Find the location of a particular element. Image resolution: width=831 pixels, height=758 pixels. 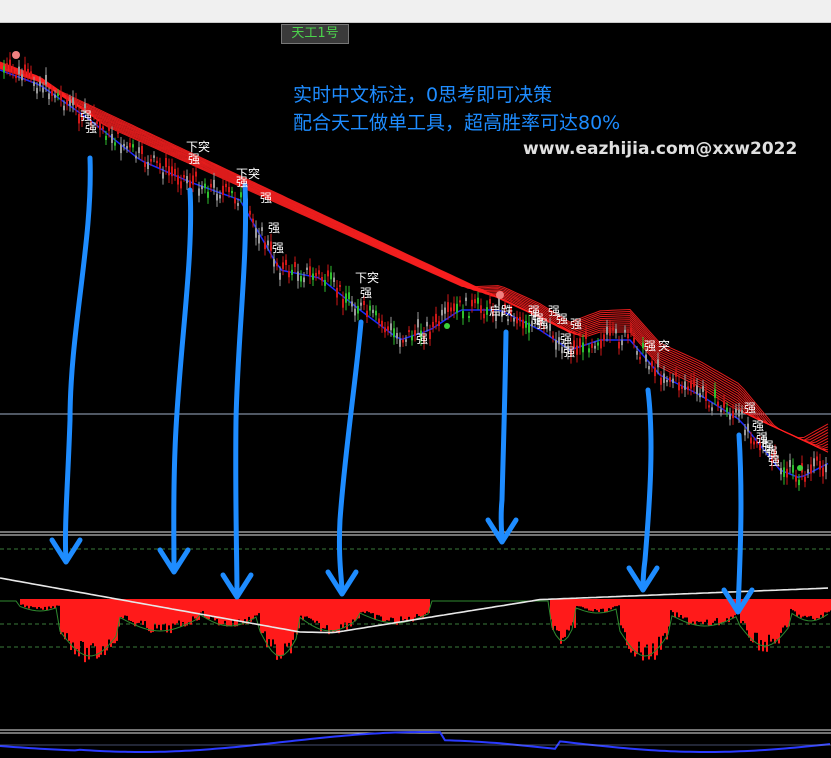

signal-label-strong: 强 is located at coordinates (194, 159).